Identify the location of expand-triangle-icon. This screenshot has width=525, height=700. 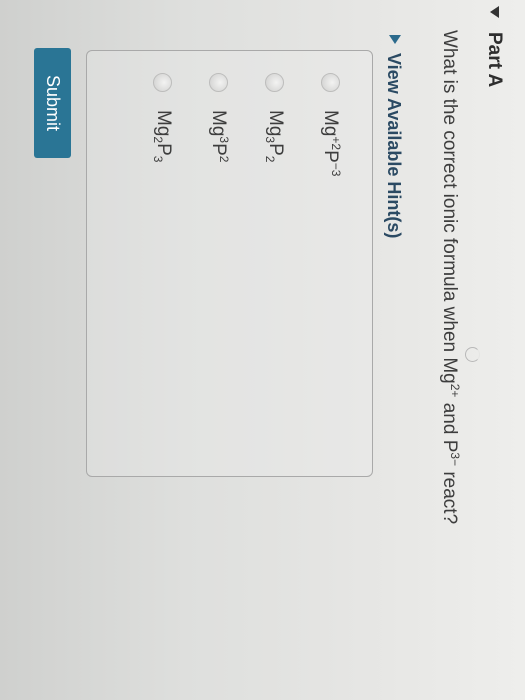
(395, 39).